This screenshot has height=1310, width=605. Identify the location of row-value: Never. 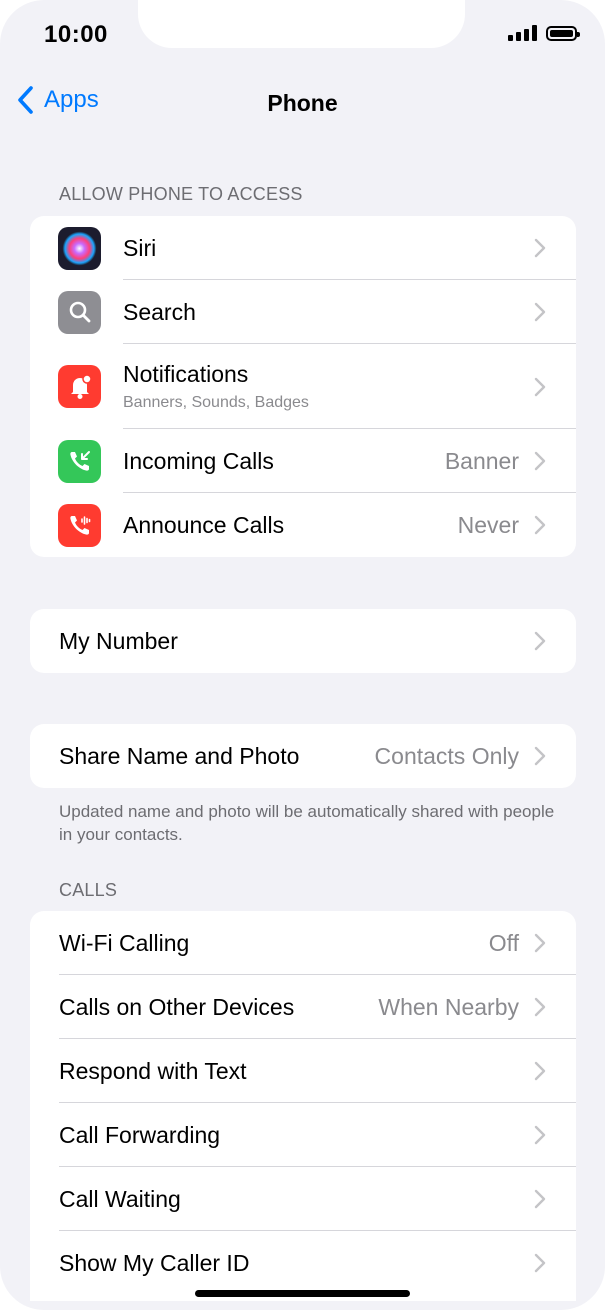
(488, 524).